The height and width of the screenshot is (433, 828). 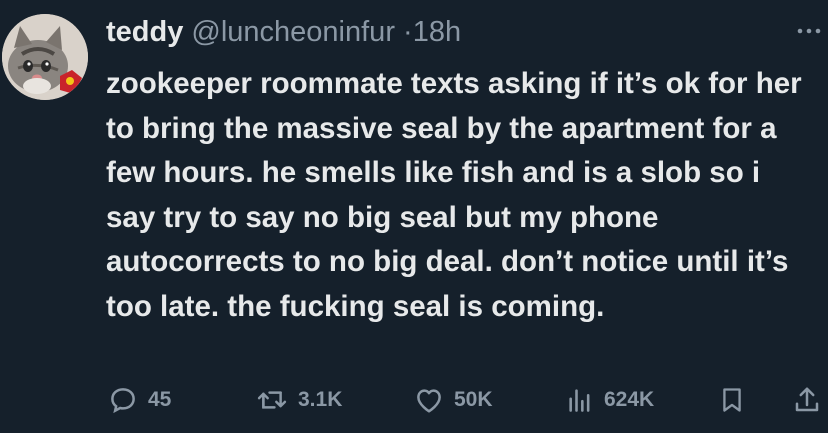 I want to click on reply-count: 45, so click(x=160, y=399).